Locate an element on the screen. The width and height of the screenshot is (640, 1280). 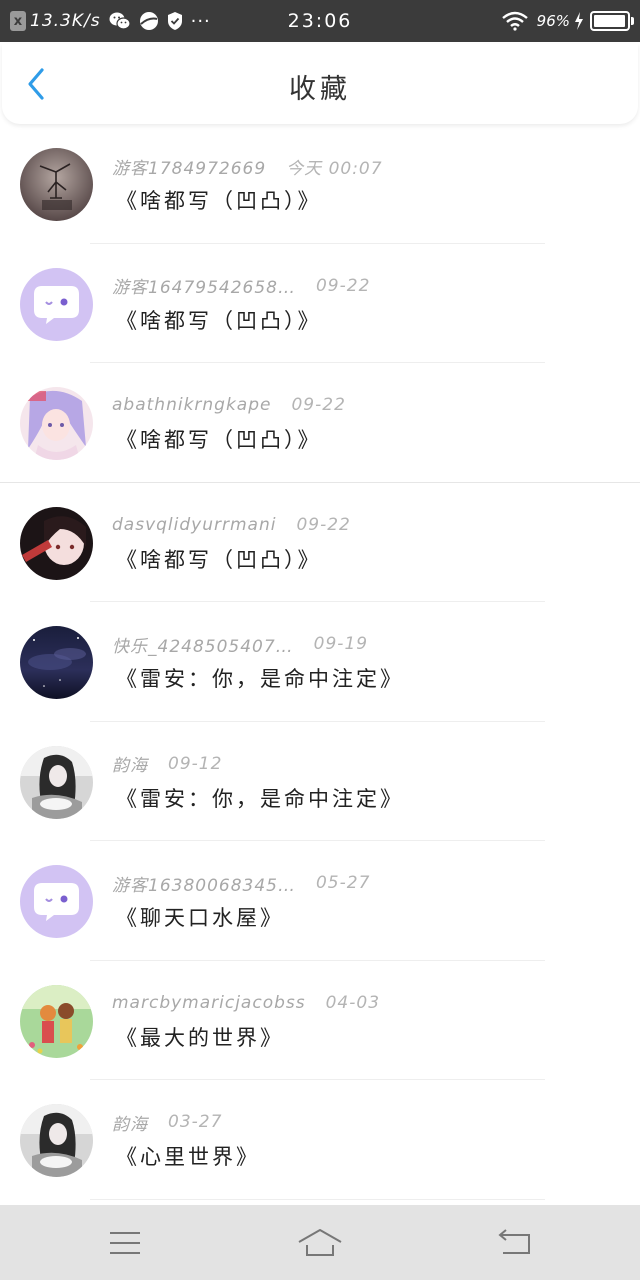
status-bar: x 13.3K/s ··· 23:06 96% is located at coordinates (320, 21).